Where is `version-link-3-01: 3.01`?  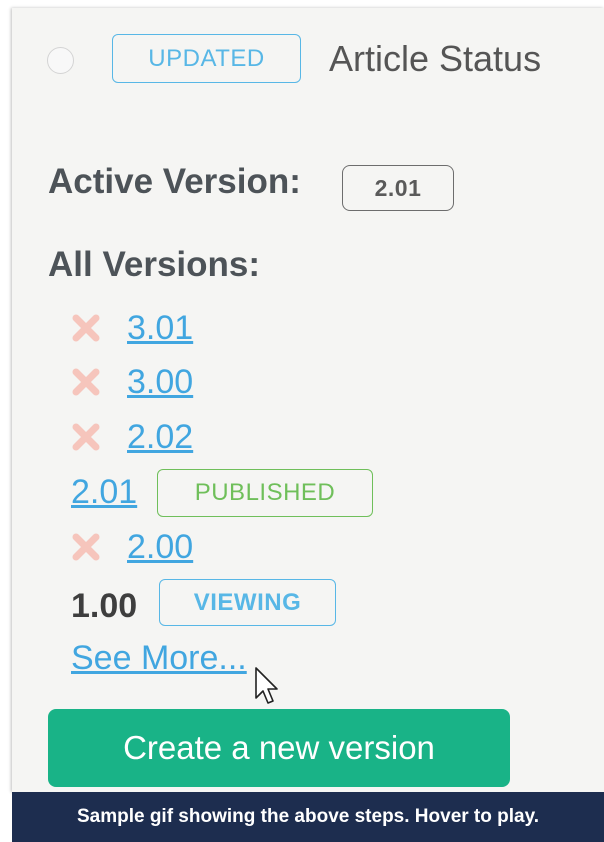
version-link-3-01: 3.01 is located at coordinates (160, 328).